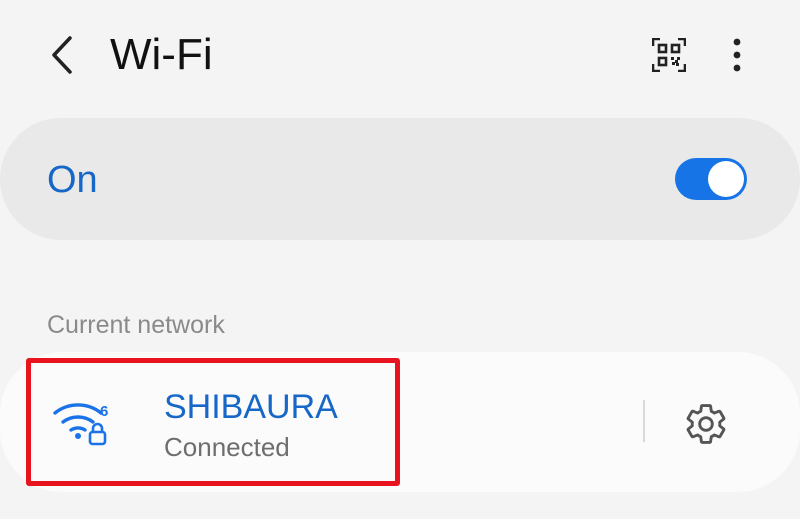 The width and height of the screenshot is (800, 519). I want to click on wifi-state-label: On, so click(72, 180).